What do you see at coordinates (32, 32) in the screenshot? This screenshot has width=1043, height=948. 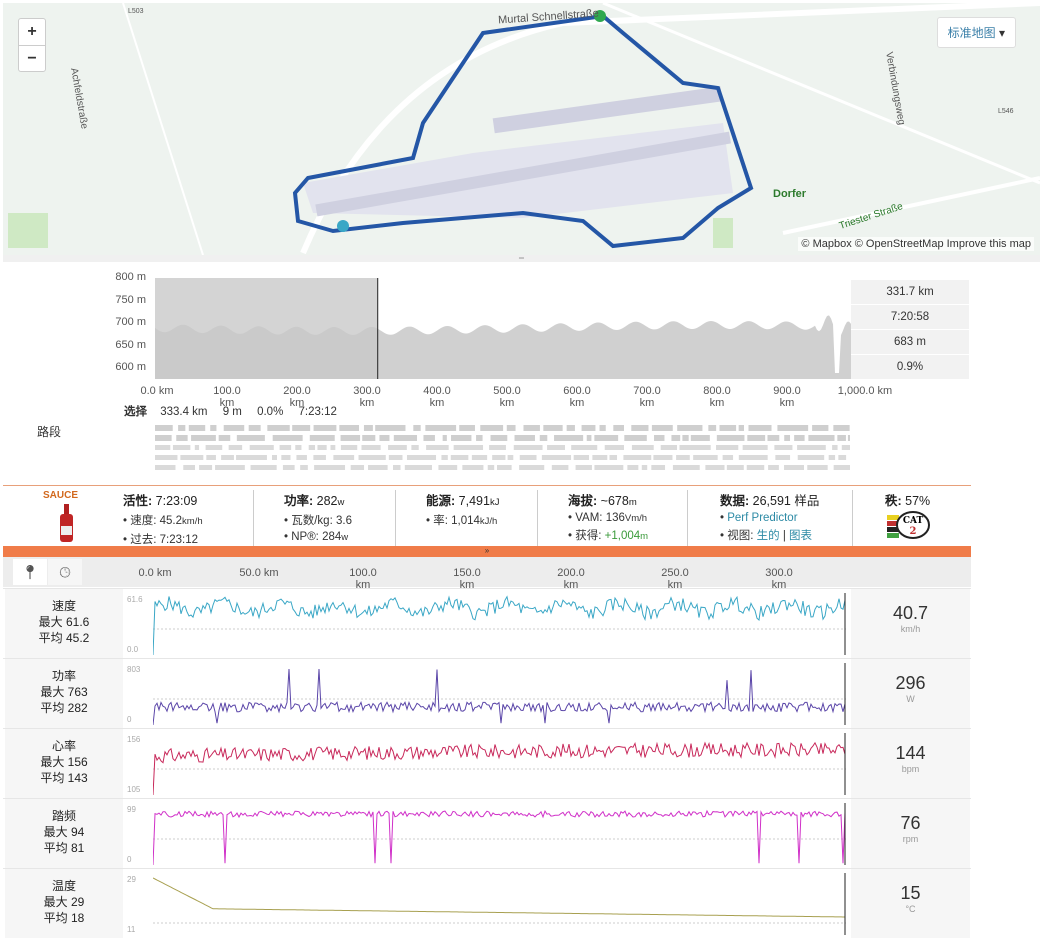 I see `zoom-in-button: +` at bounding box center [32, 32].